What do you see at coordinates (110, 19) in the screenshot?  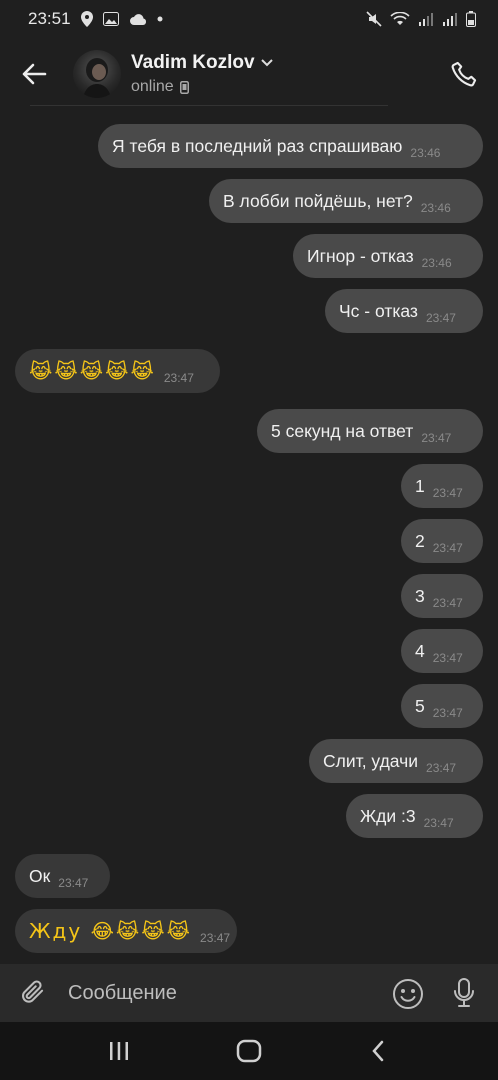 I see `image-icon` at bounding box center [110, 19].